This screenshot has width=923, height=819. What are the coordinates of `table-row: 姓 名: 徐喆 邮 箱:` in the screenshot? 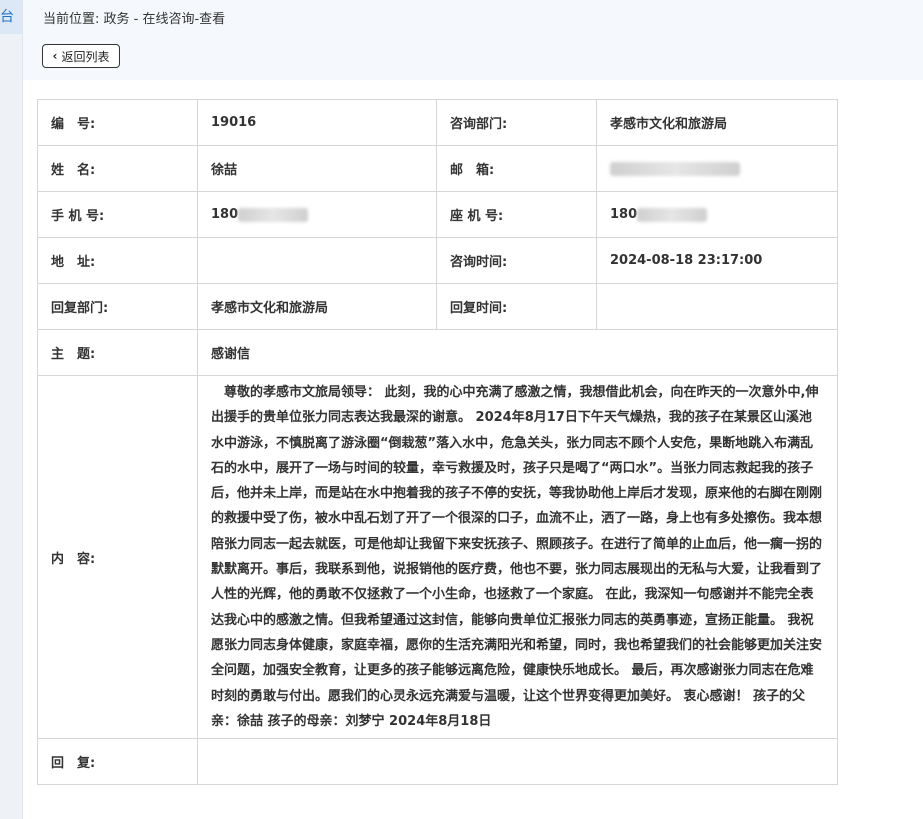 It's located at (437, 168).